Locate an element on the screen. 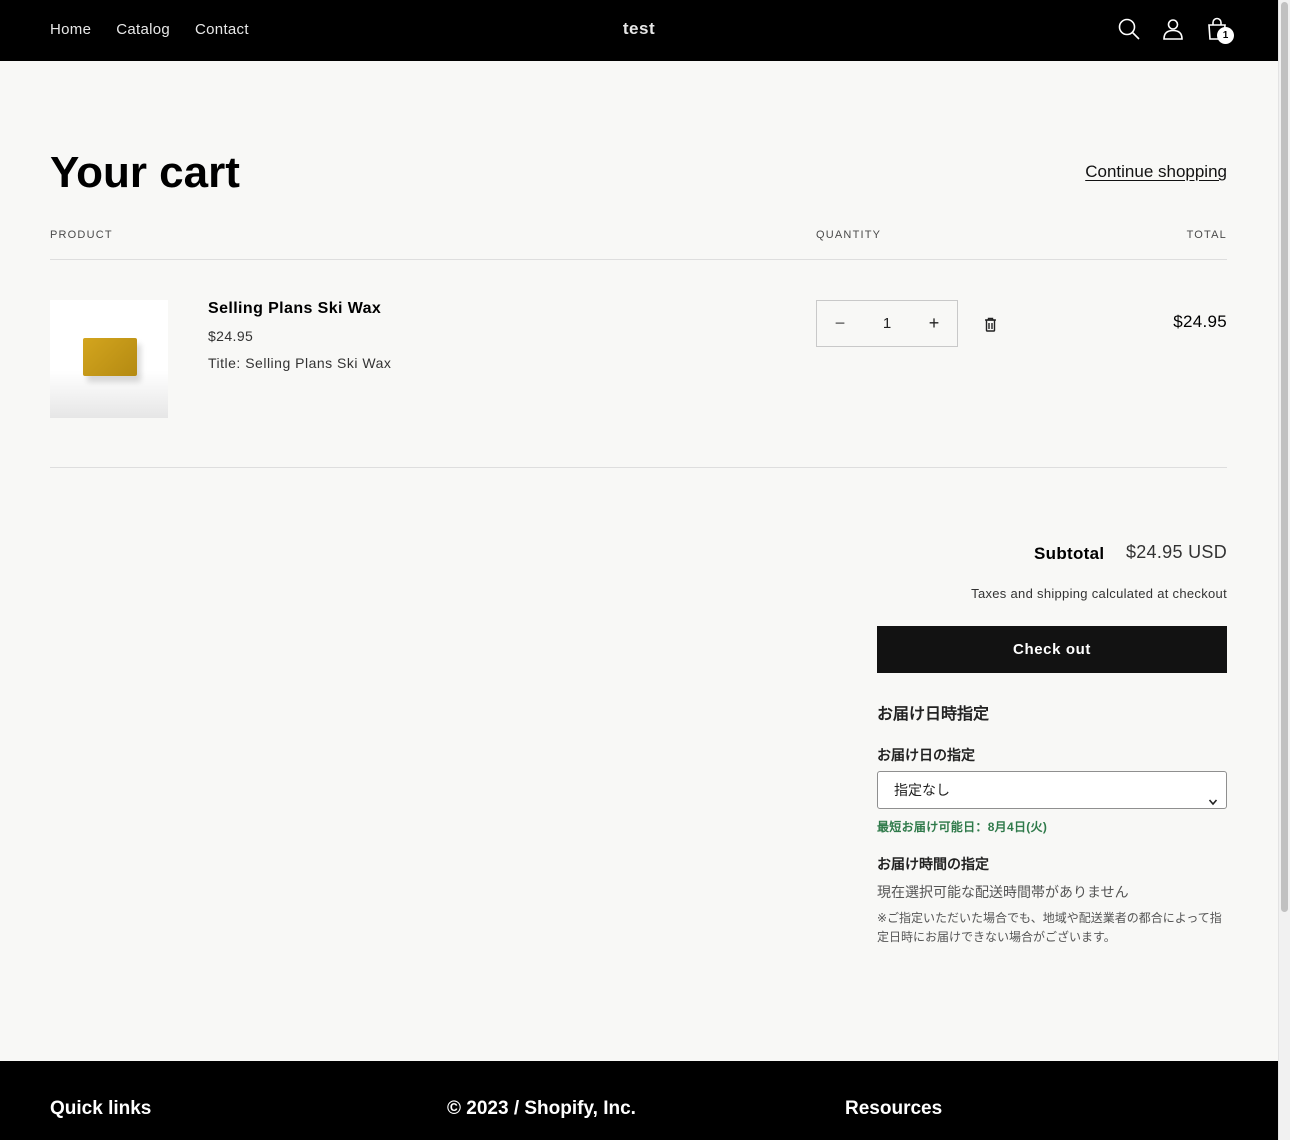 The width and height of the screenshot is (1290, 1140). earliest-delivery-date: 最短お届け可能日：8月4日(火) is located at coordinates (962, 827).